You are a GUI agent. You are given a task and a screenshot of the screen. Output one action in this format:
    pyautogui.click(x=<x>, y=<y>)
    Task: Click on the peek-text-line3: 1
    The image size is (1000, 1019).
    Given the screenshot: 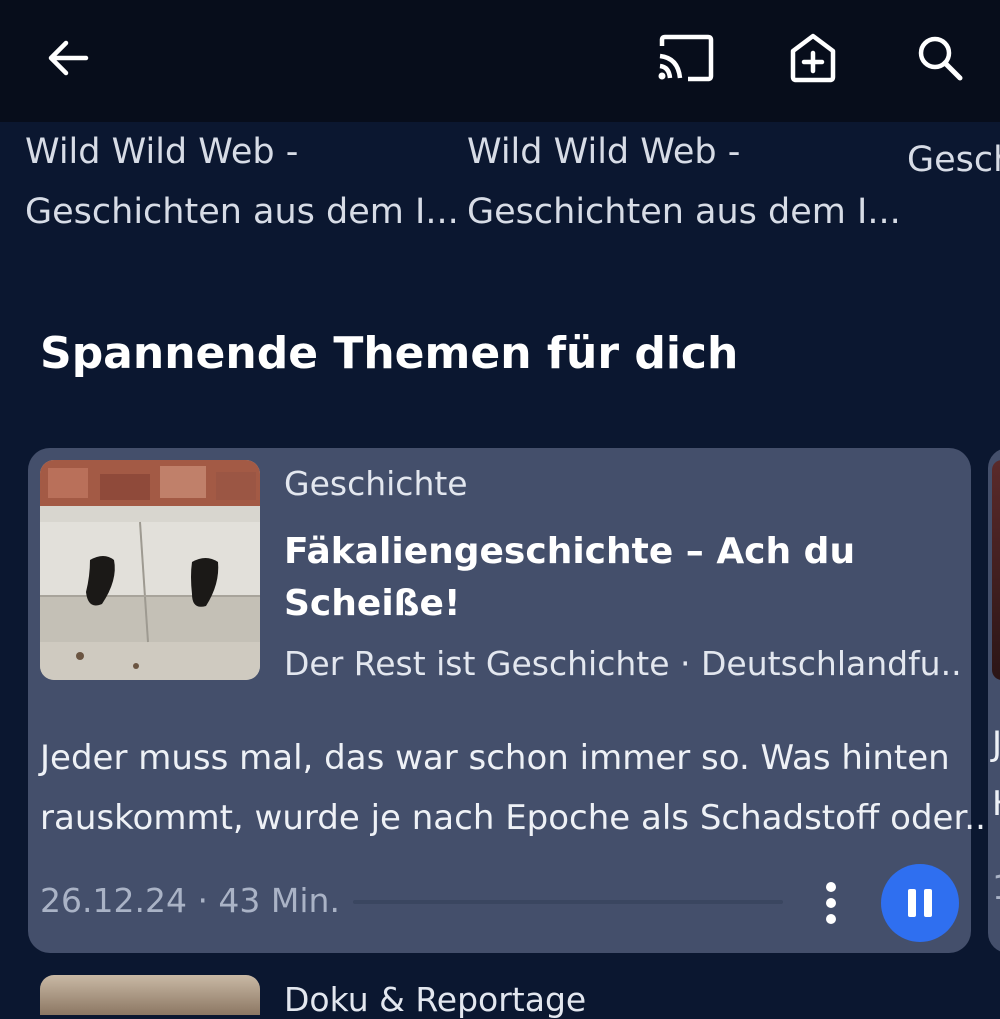 What is the action you would take?
    pyautogui.click(x=996, y=888)
    